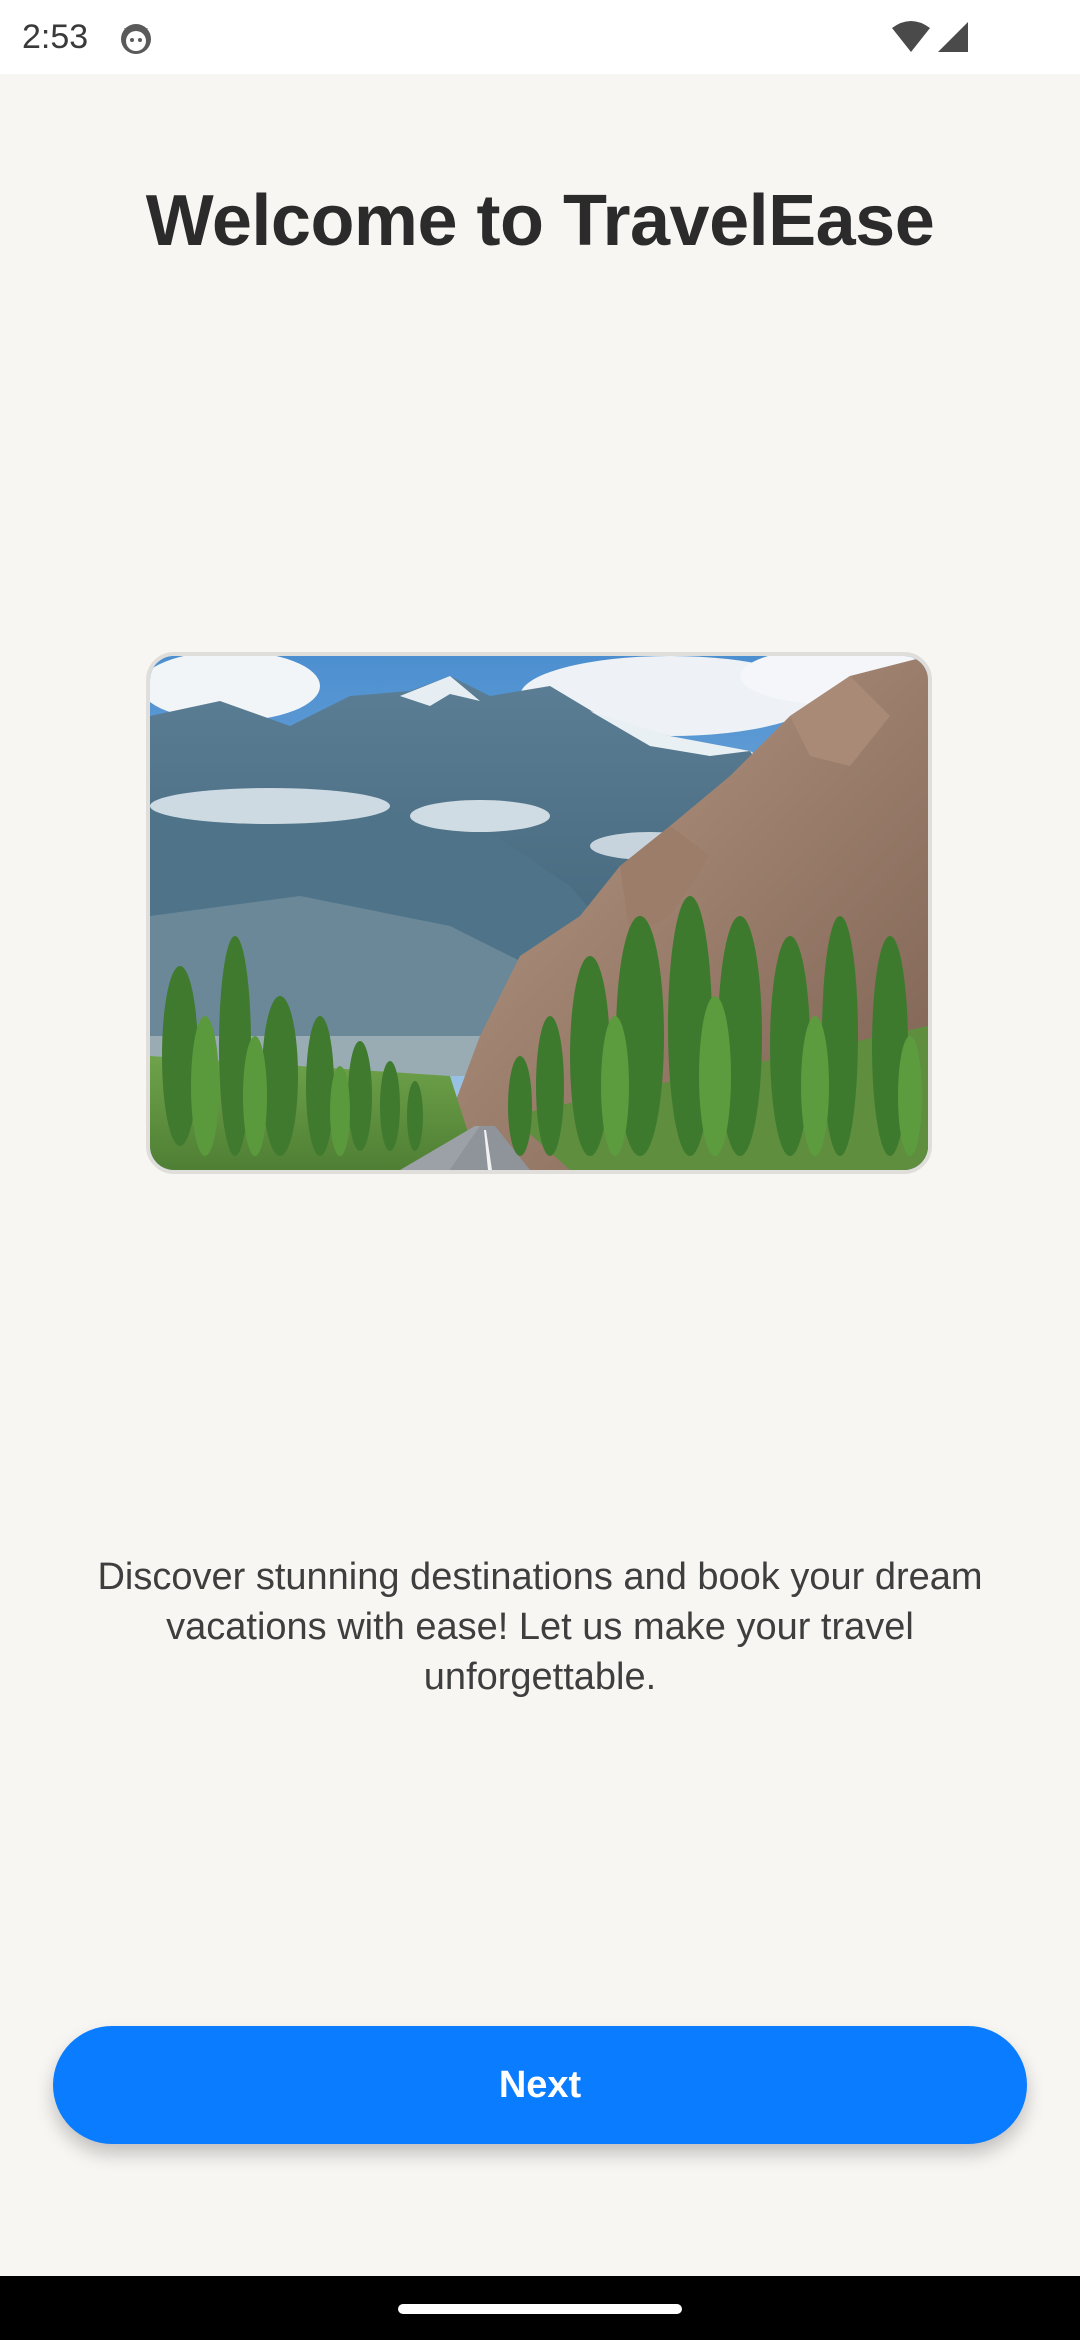  I want to click on wifi-icon, so click(911, 37).